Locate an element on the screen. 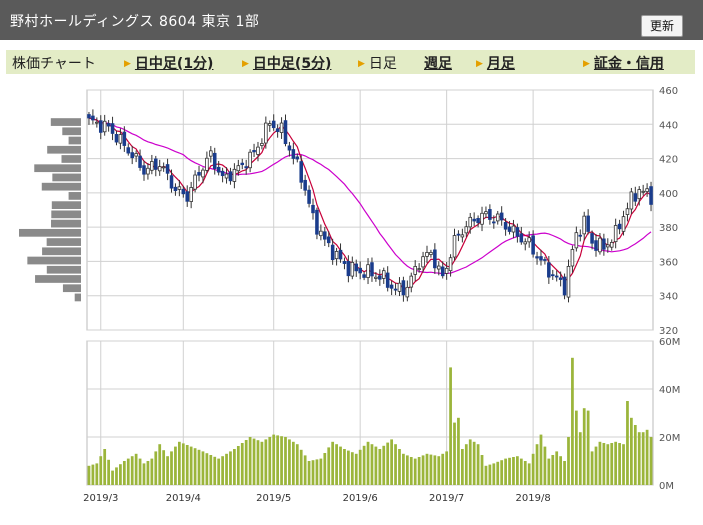  date-tick-label: 2019/4 is located at coordinates (183, 498).